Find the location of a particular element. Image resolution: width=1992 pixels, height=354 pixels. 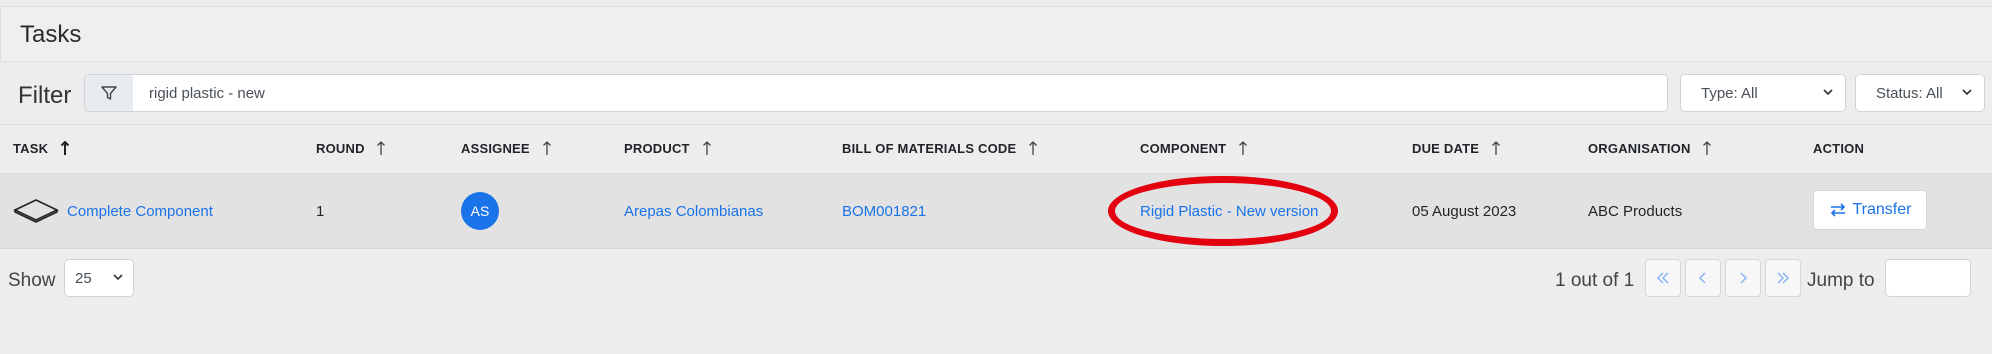

show-label: Show is located at coordinates (32, 280).